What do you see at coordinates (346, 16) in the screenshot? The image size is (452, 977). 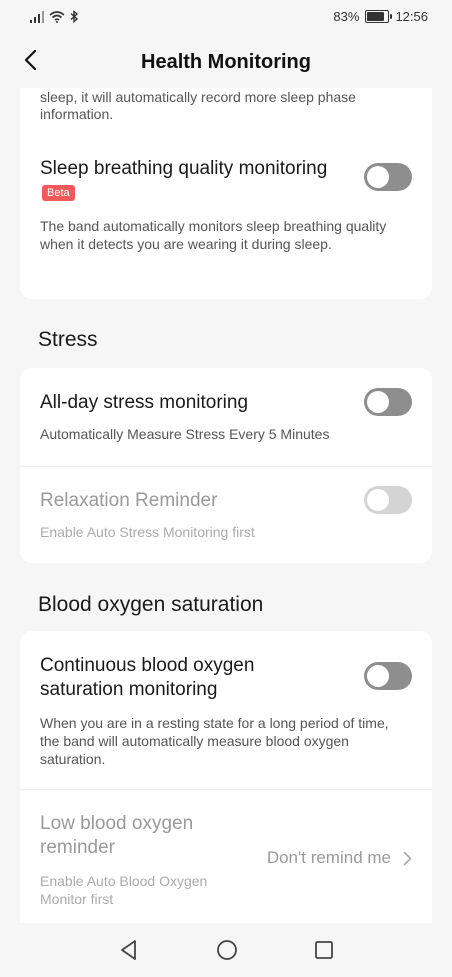 I see `battery-percent: 83%` at bounding box center [346, 16].